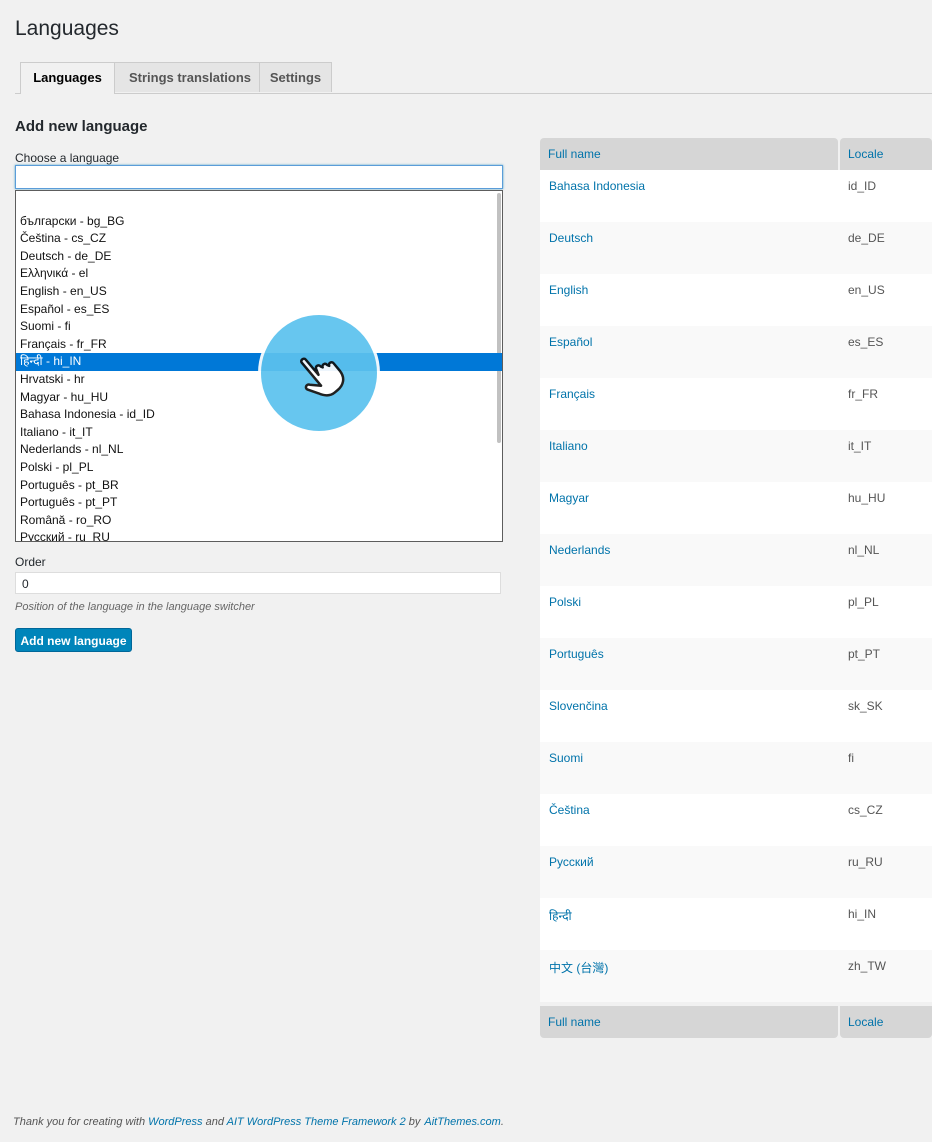 Image resolution: width=932 pixels, height=1142 pixels. What do you see at coordinates (736, 456) in the screenshot?
I see `table-row: Italiano it_IT` at bounding box center [736, 456].